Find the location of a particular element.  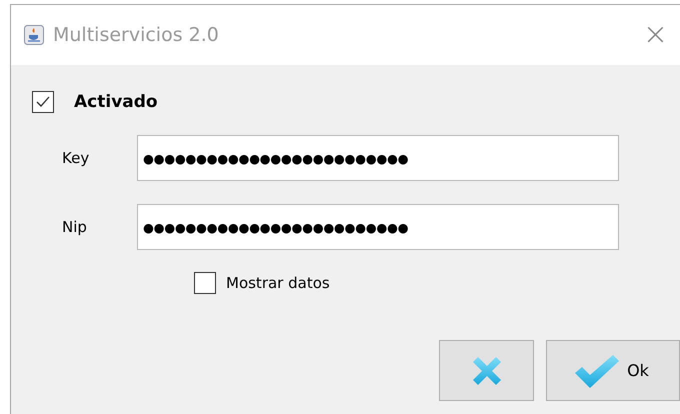

coffee-cup-icon is located at coordinates (34, 35).